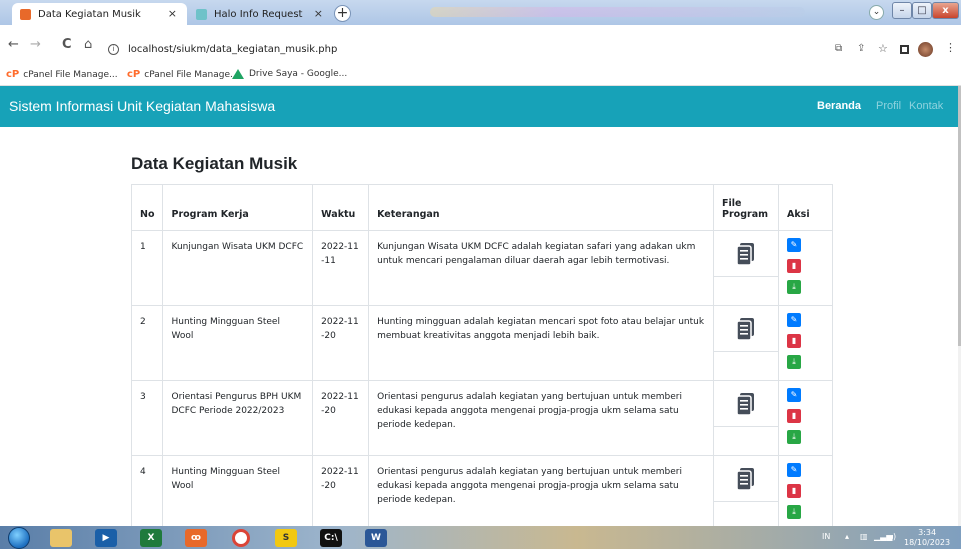  What do you see at coordinates (88, 44) in the screenshot?
I see `home-icon: ⌂` at bounding box center [88, 44].